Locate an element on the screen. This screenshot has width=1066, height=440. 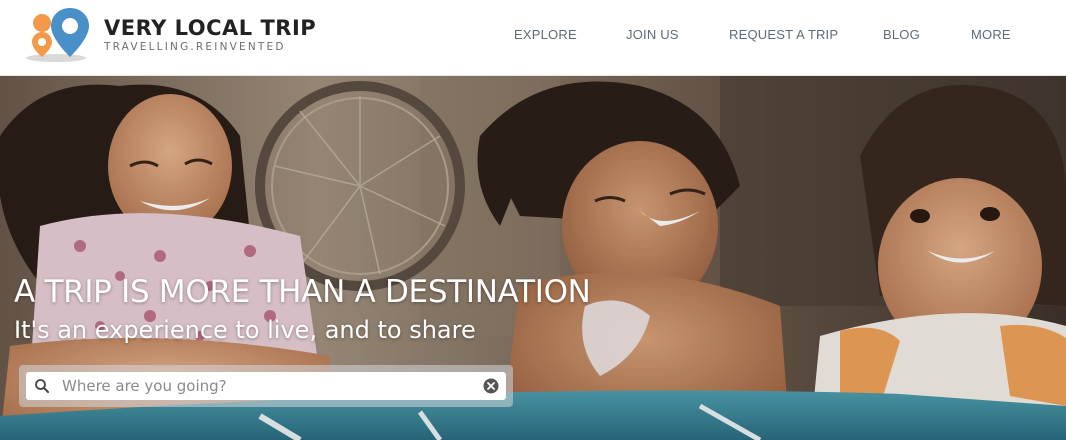
search-icon is located at coordinates (42, 386).